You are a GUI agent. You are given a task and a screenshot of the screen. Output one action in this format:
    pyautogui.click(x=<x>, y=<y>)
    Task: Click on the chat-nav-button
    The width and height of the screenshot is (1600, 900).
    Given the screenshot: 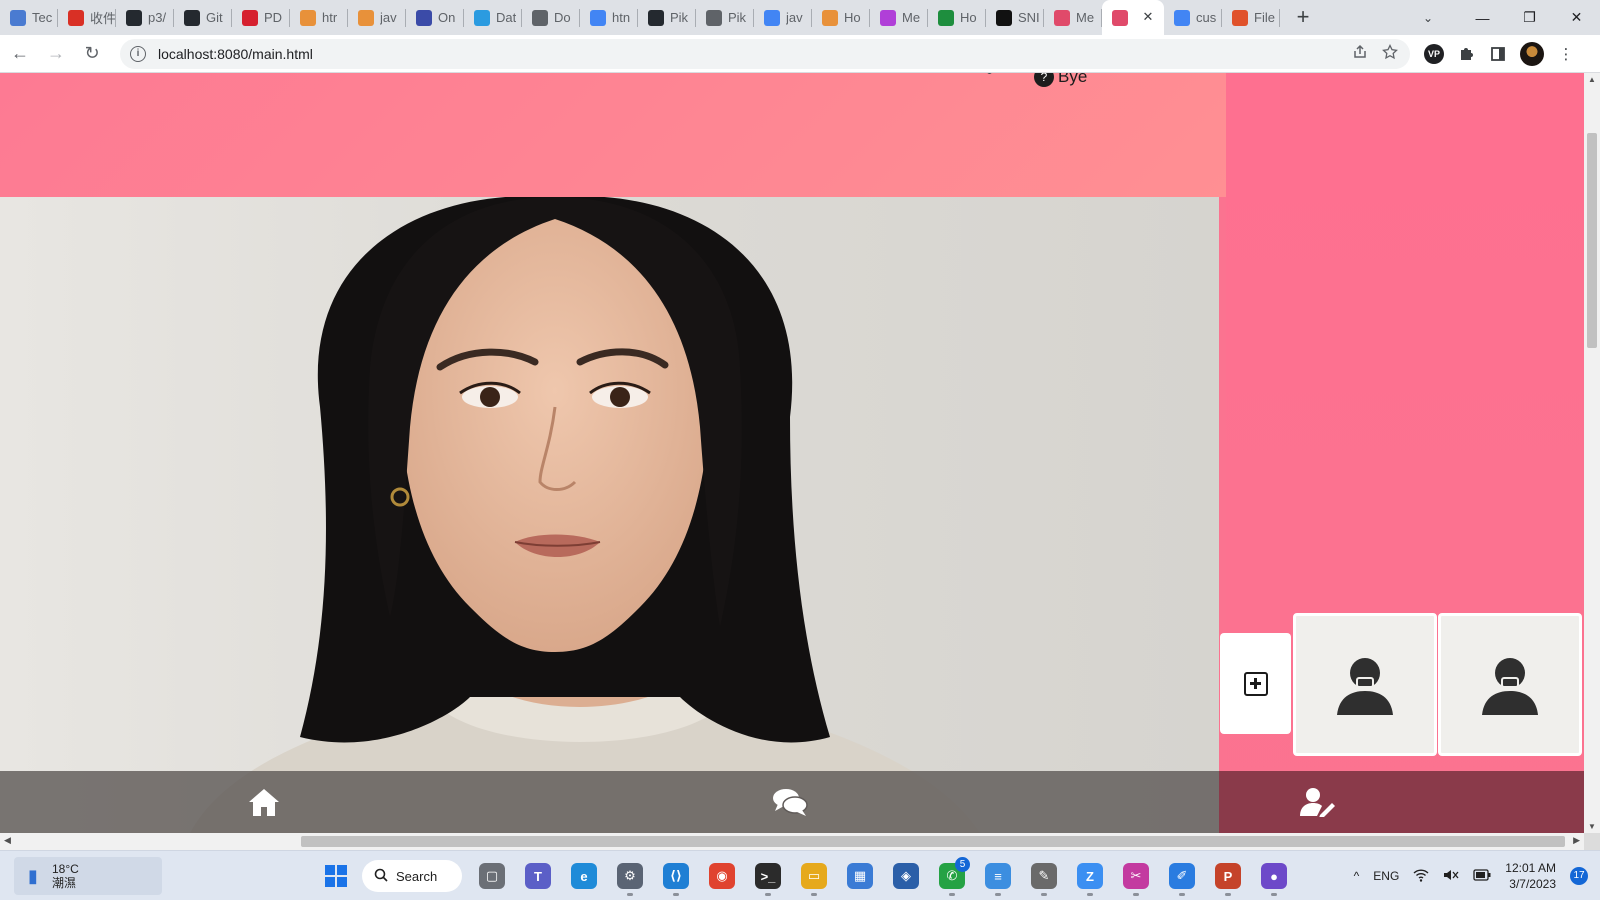 What is the action you would take?
    pyautogui.click(x=790, y=802)
    